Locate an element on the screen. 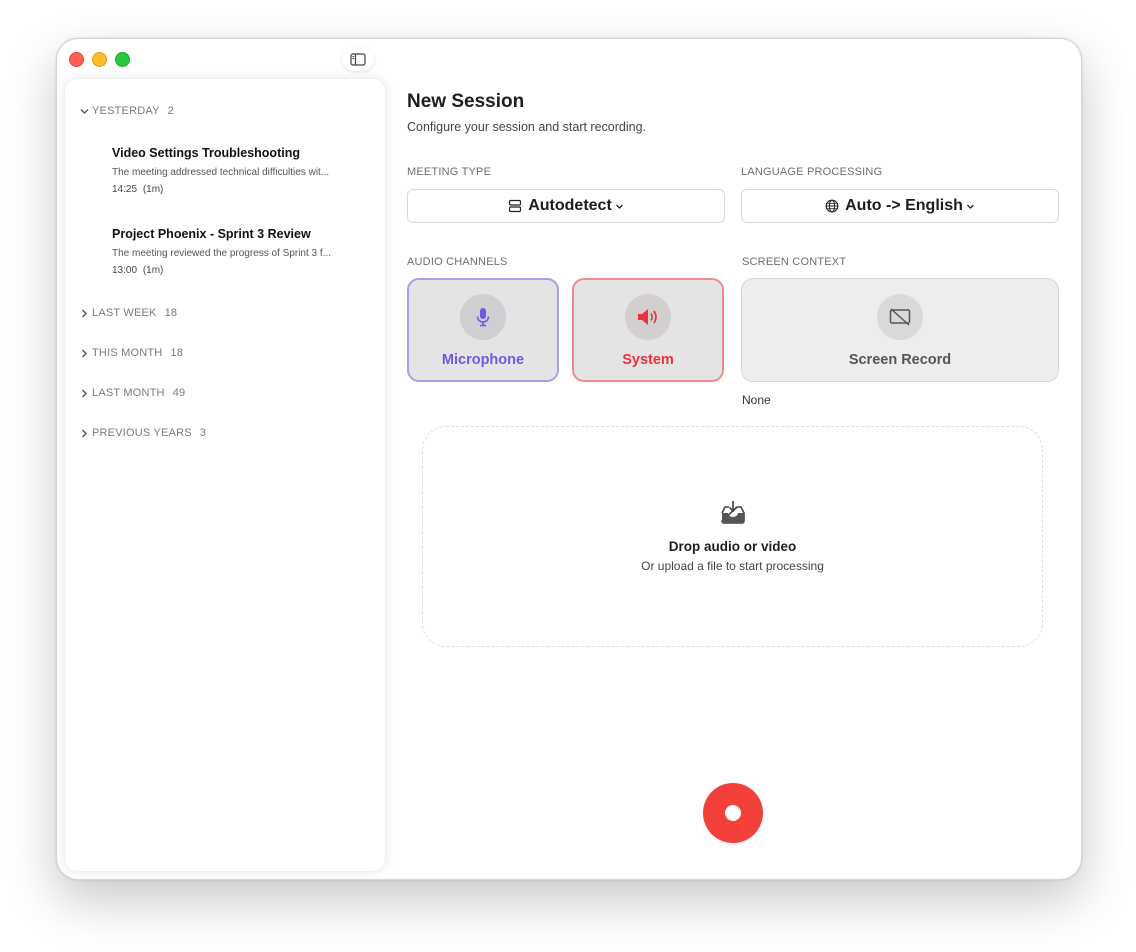 The width and height of the screenshot is (1136, 952). group-label: LAST WEEK is located at coordinates (124, 313).